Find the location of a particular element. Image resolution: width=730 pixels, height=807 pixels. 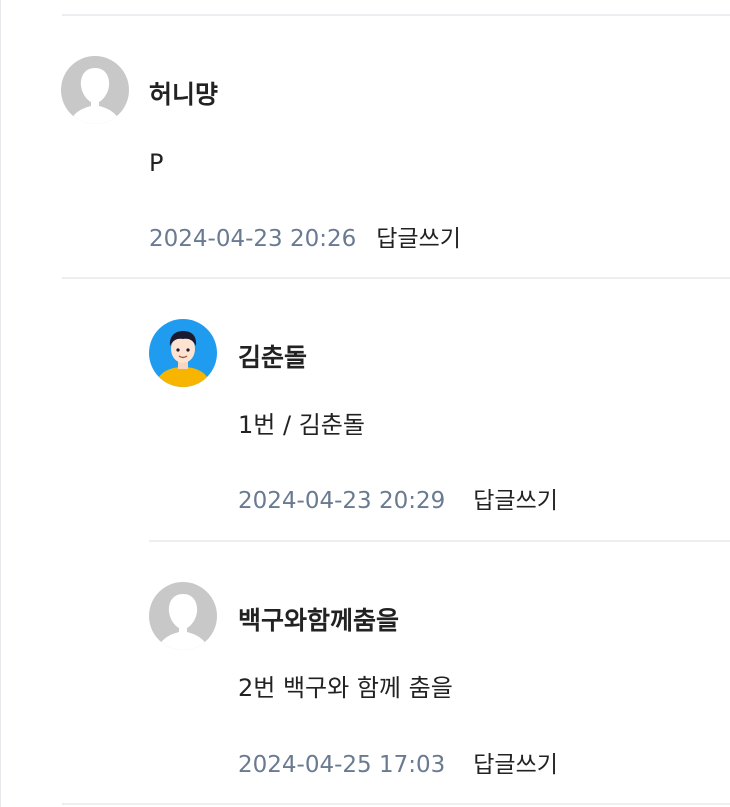

cartoon-boy-avatar is located at coordinates (183, 353).